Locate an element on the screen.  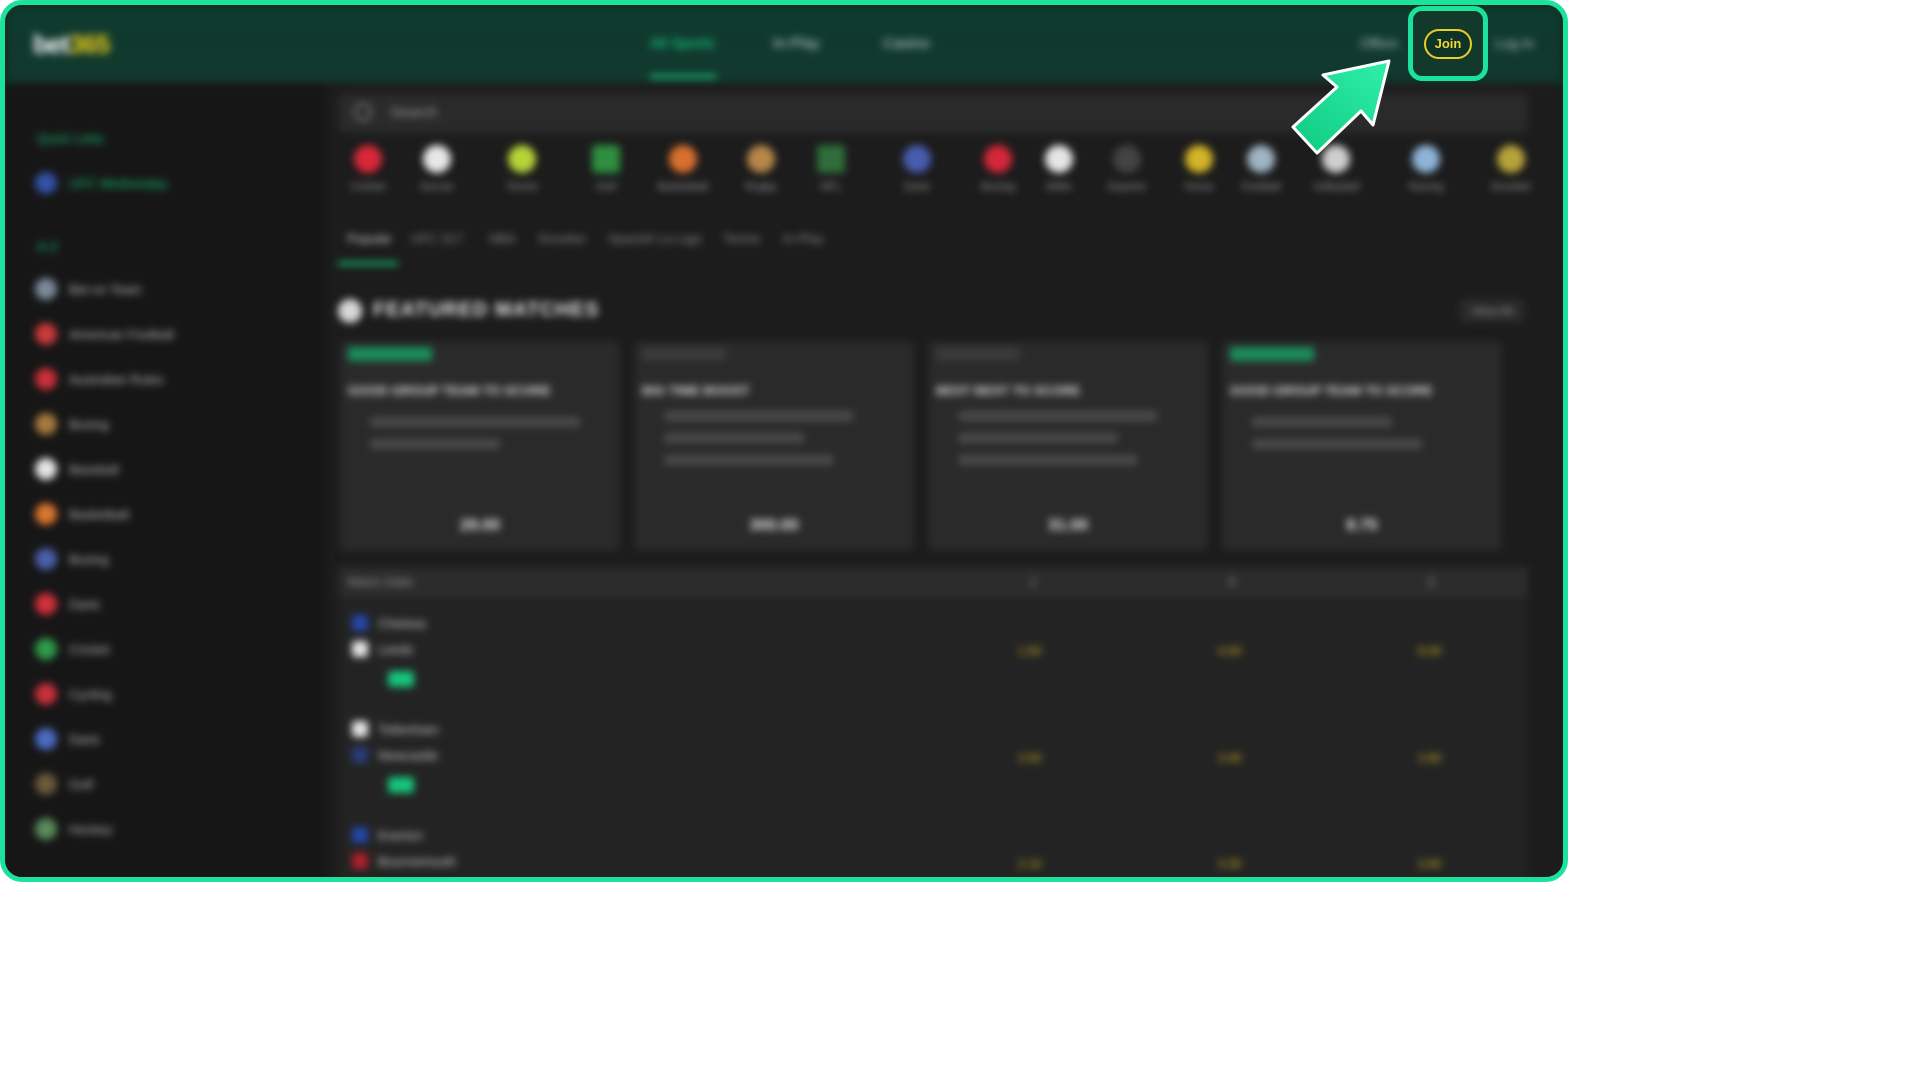
odds-cell: 6.00 is located at coordinates (1429, 651).